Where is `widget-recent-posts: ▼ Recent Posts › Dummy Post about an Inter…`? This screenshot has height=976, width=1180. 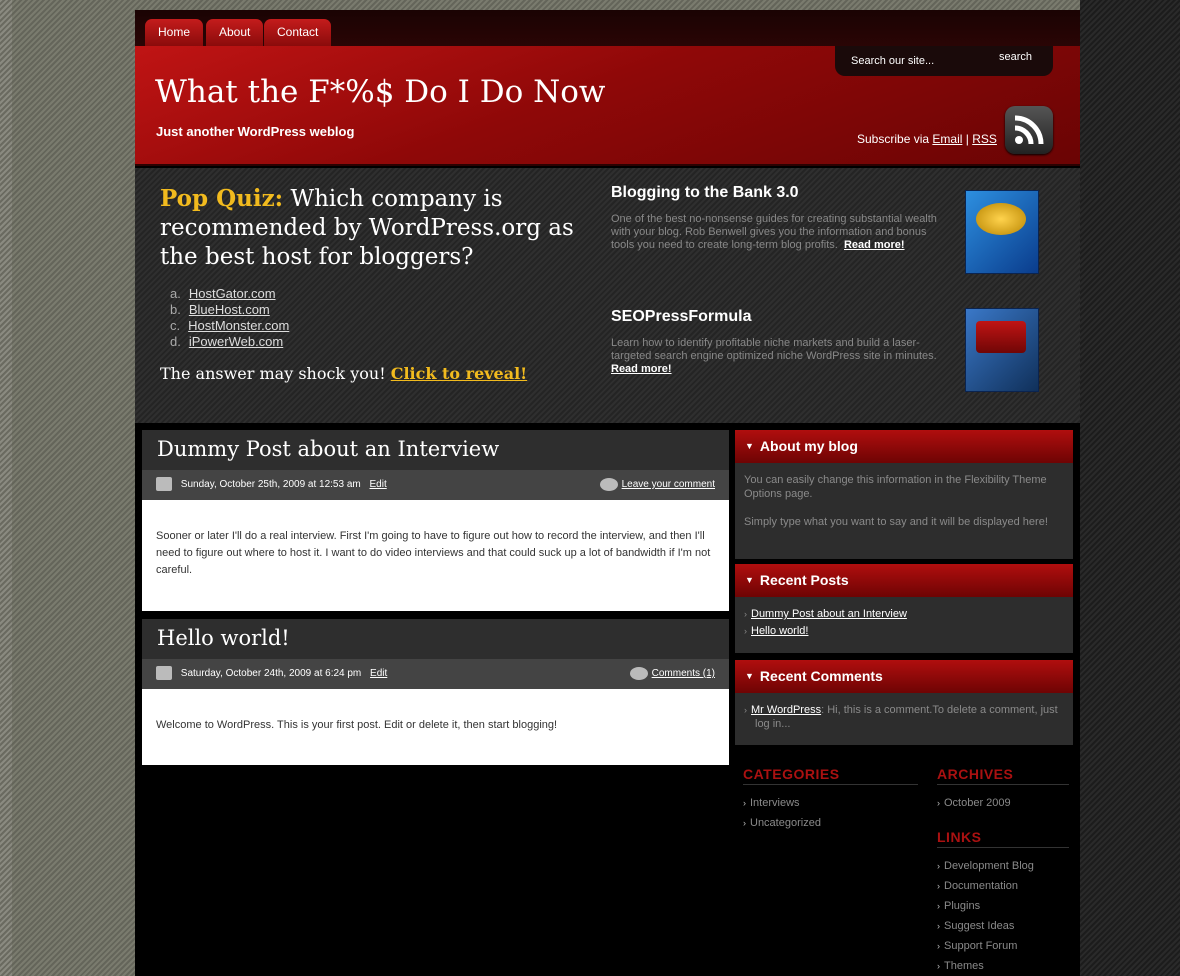
widget-recent-posts: ▼ Recent Posts › Dummy Post about an Inter… is located at coordinates (904, 608).